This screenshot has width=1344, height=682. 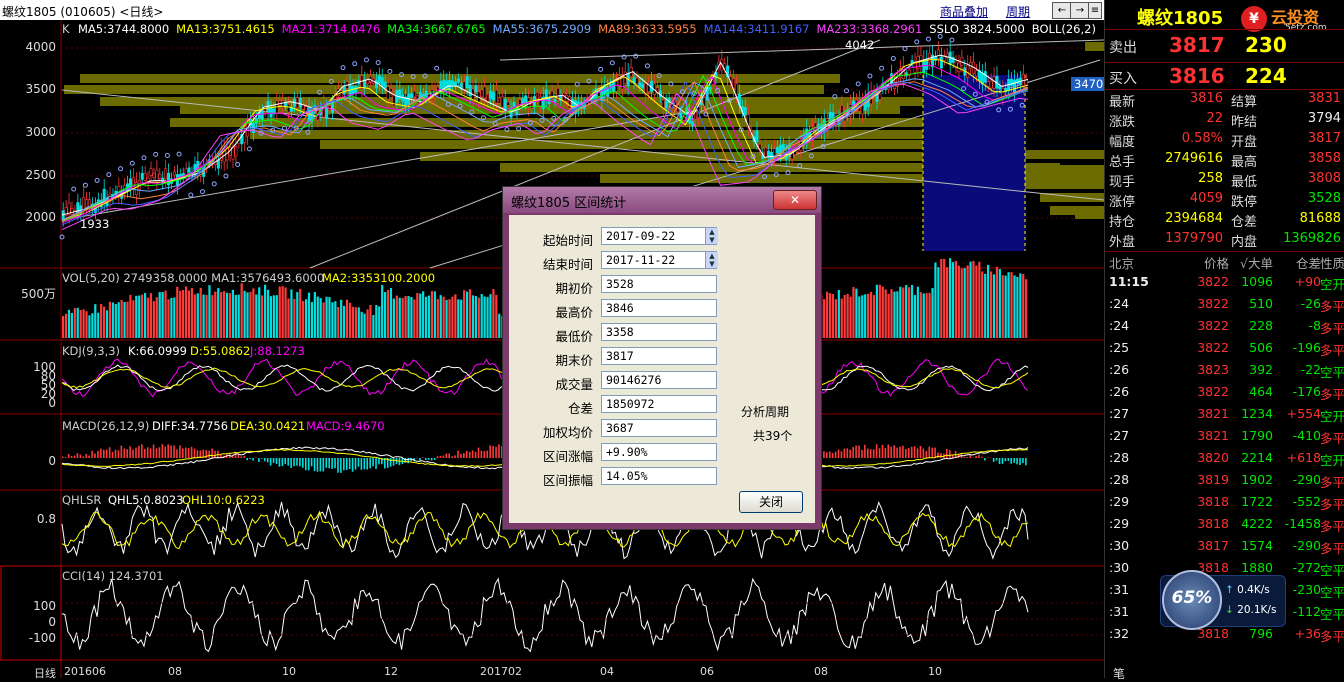 I want to click on dialog-field-input: 14.05%, so click(x=659, y=476).